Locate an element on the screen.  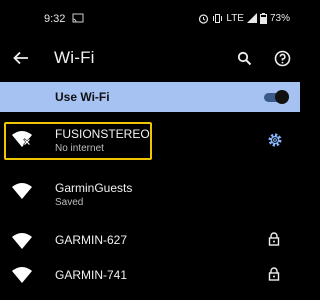
wifi-no-internet-icon is located at coordinates (22, 139).